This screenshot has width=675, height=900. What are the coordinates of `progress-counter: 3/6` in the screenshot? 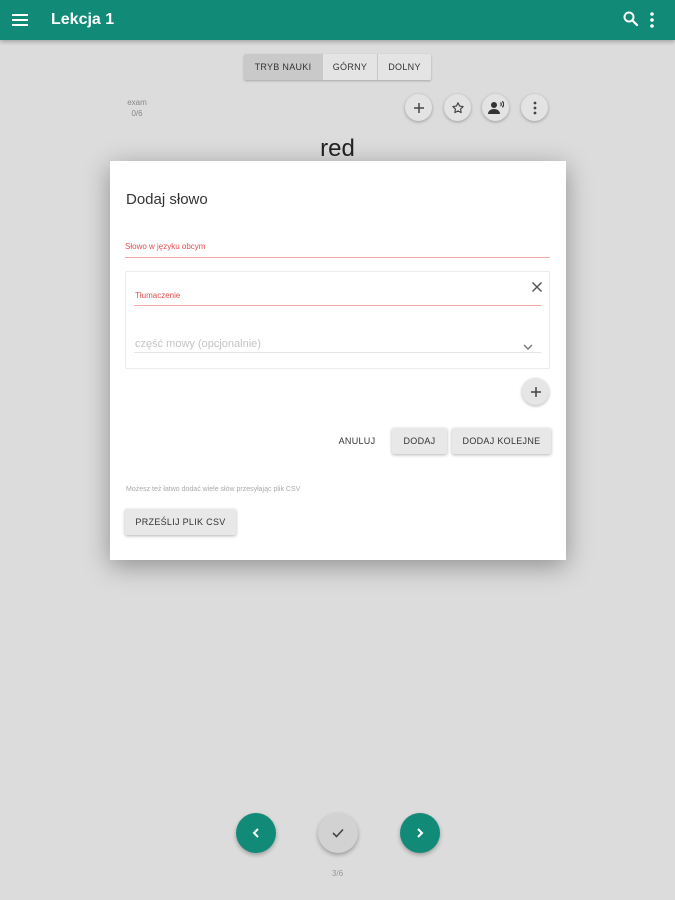 It's located at (337, 873).